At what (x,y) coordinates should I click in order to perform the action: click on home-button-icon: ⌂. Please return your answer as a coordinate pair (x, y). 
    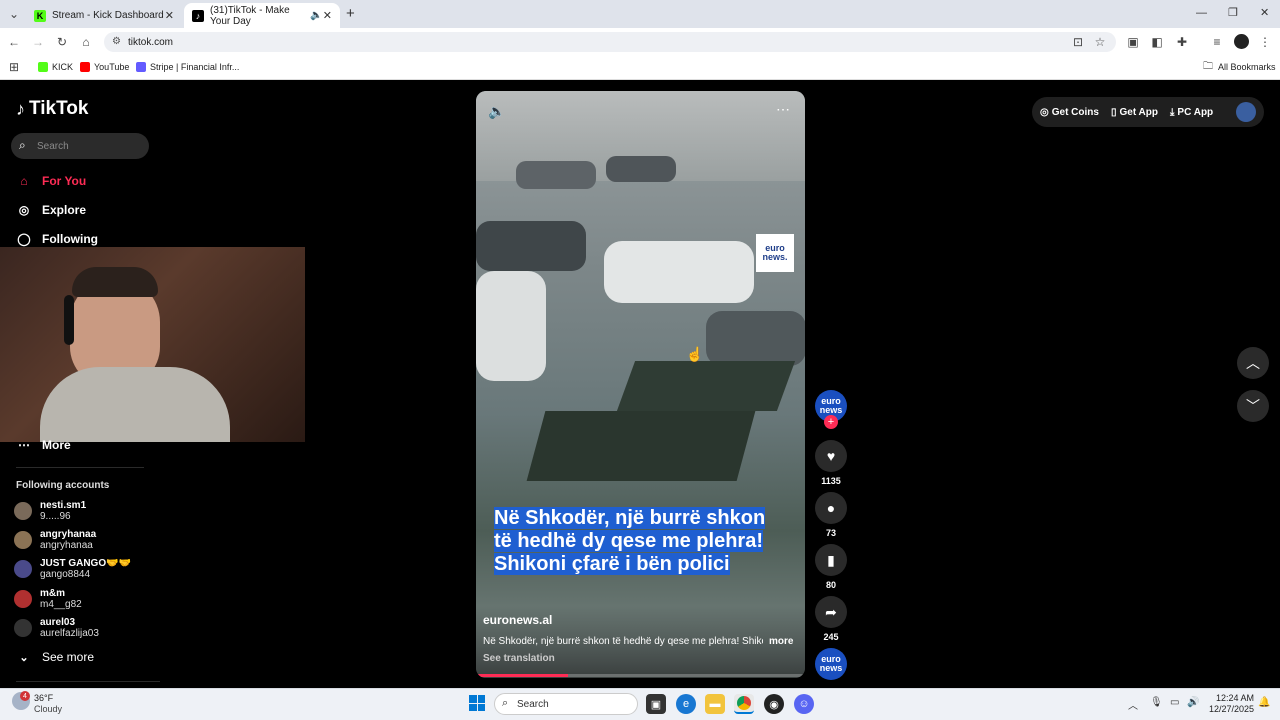
    Looking at the image, I should click on (86, 42).